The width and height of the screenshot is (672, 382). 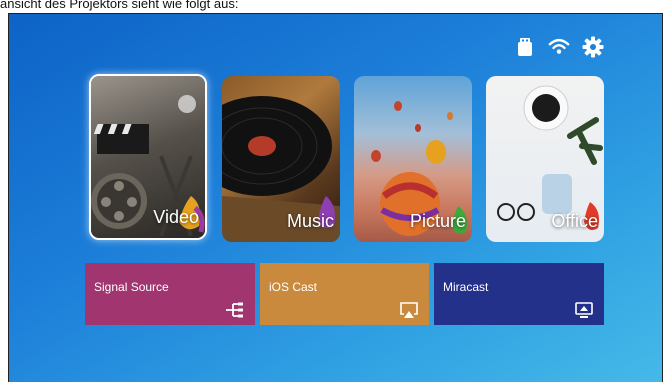 What do you see at coordinates (235, 310) in the screenshot?
I see `input-source-icon` at bounding box center [235, 310].